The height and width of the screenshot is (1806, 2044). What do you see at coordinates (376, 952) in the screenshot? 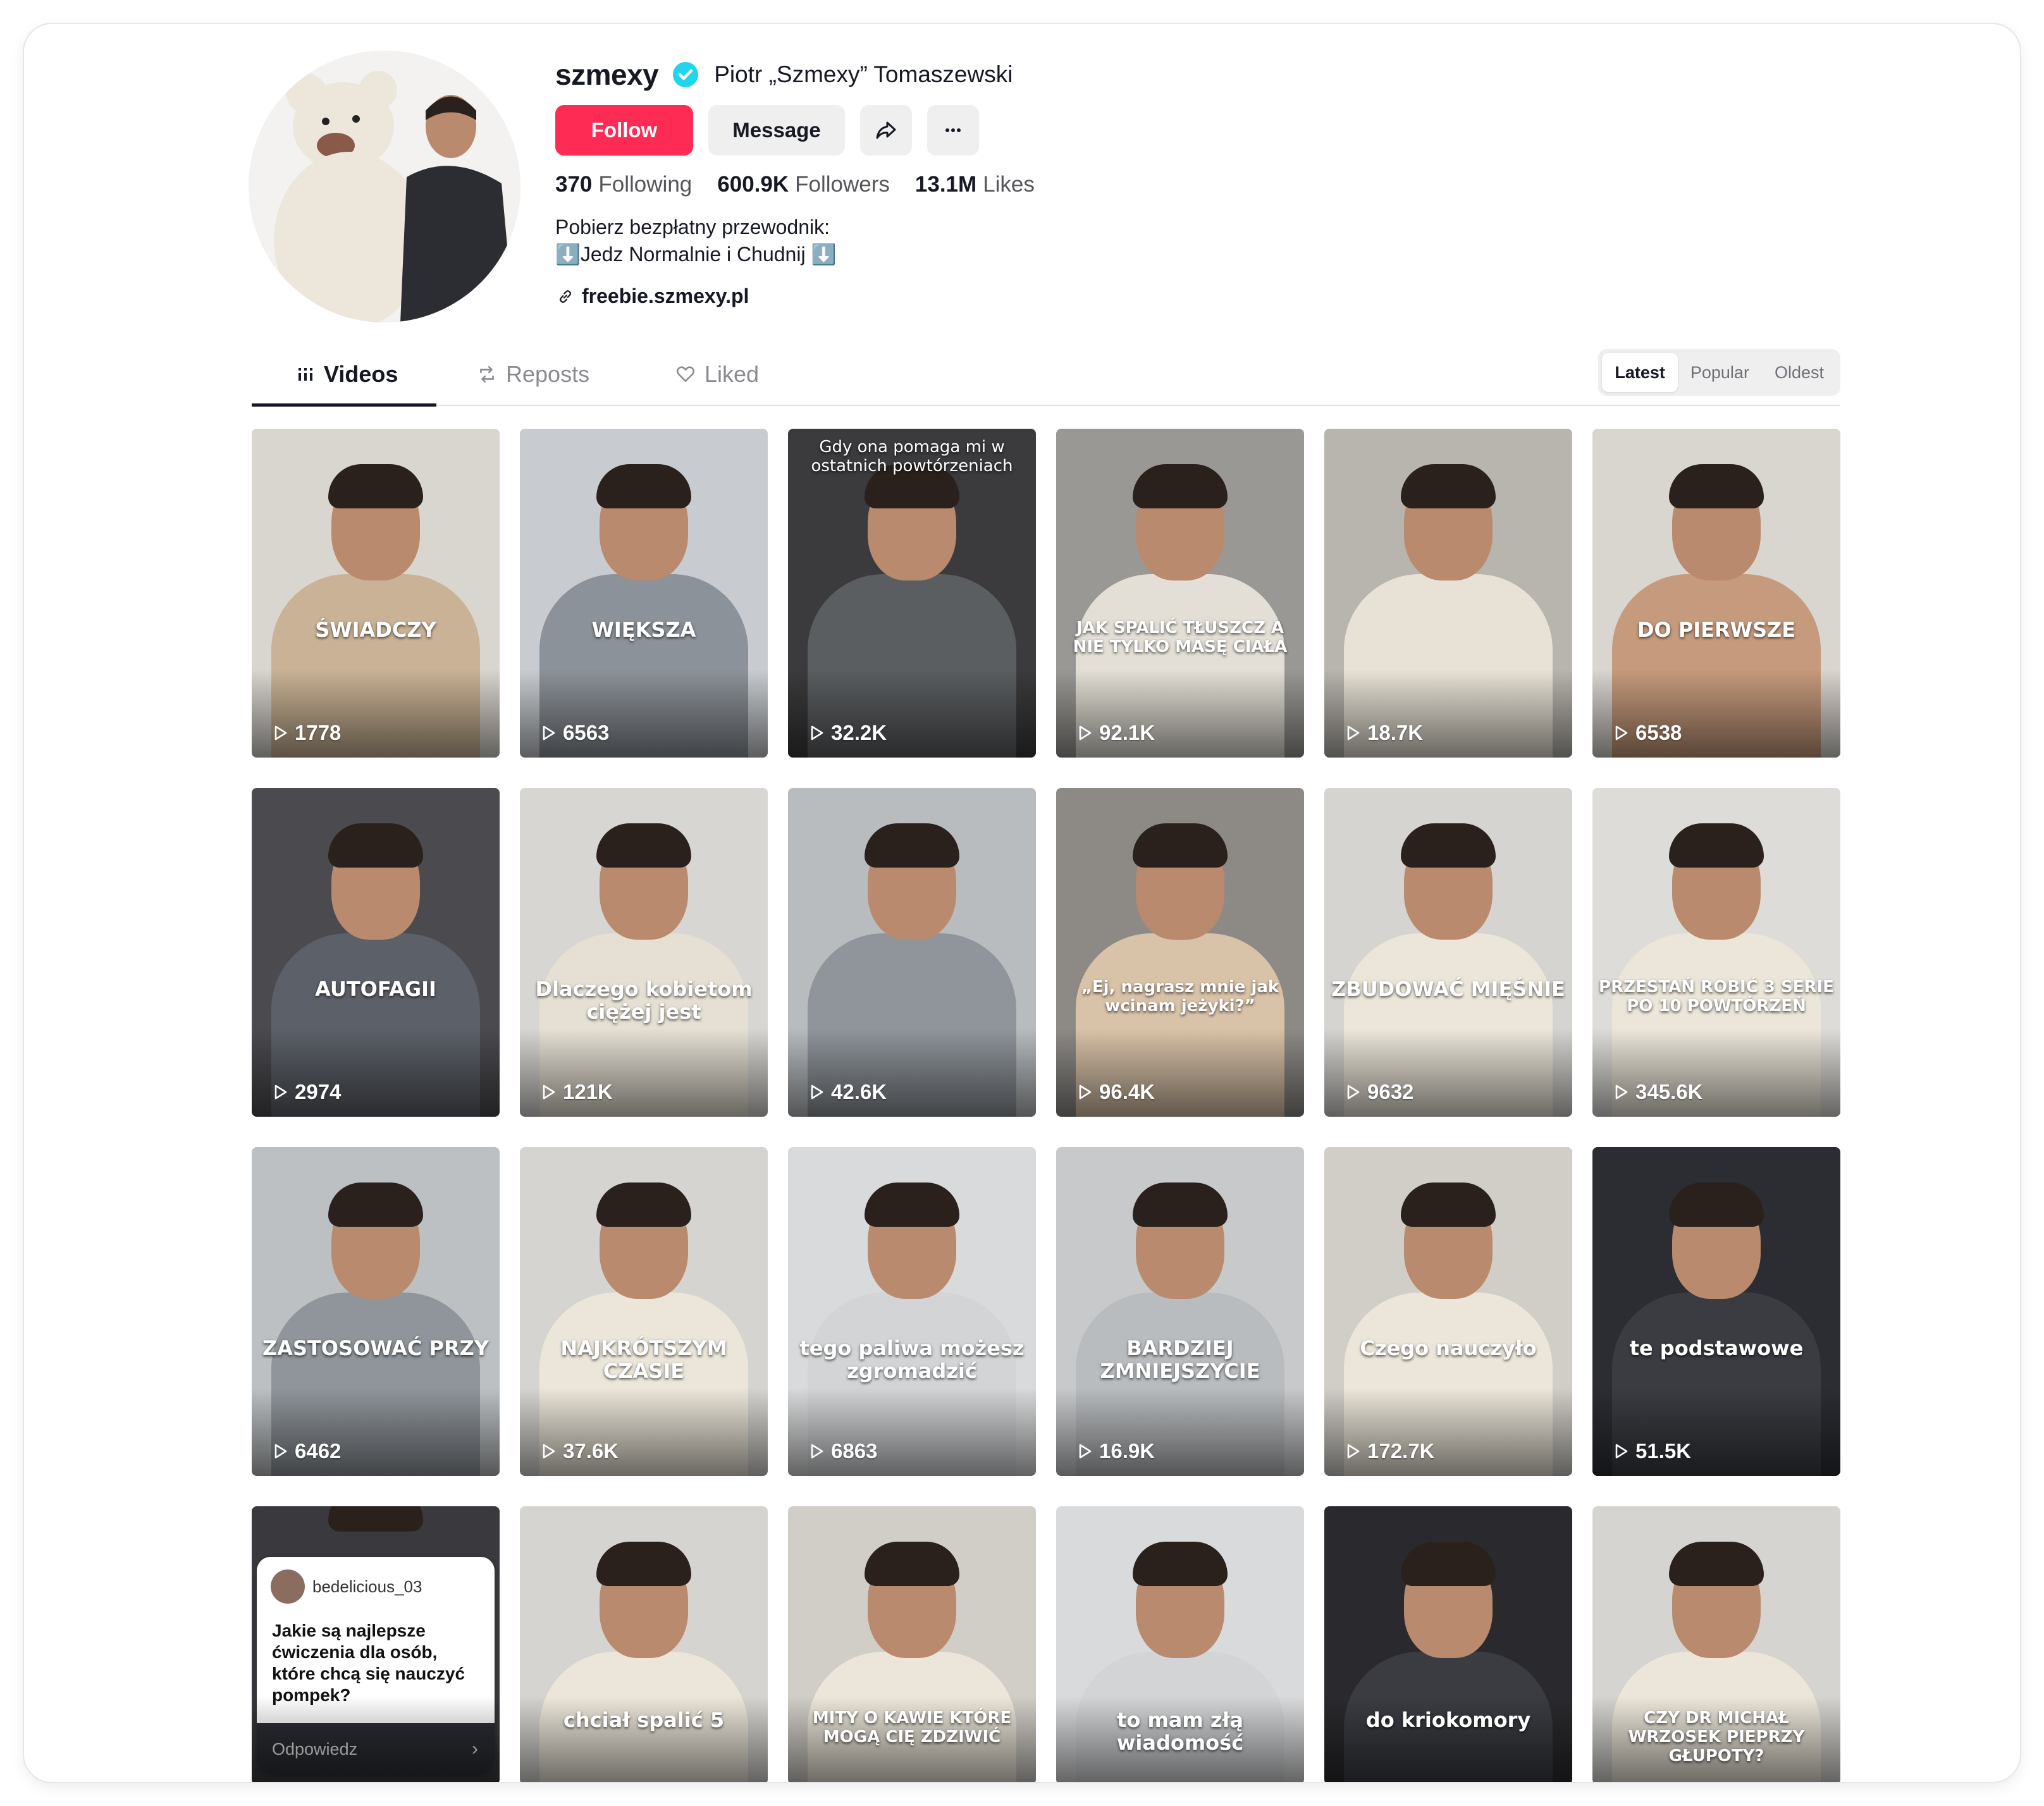
I see `video-thumbnail: AUTOFAGII 2974` at bounding box center [376, 952].